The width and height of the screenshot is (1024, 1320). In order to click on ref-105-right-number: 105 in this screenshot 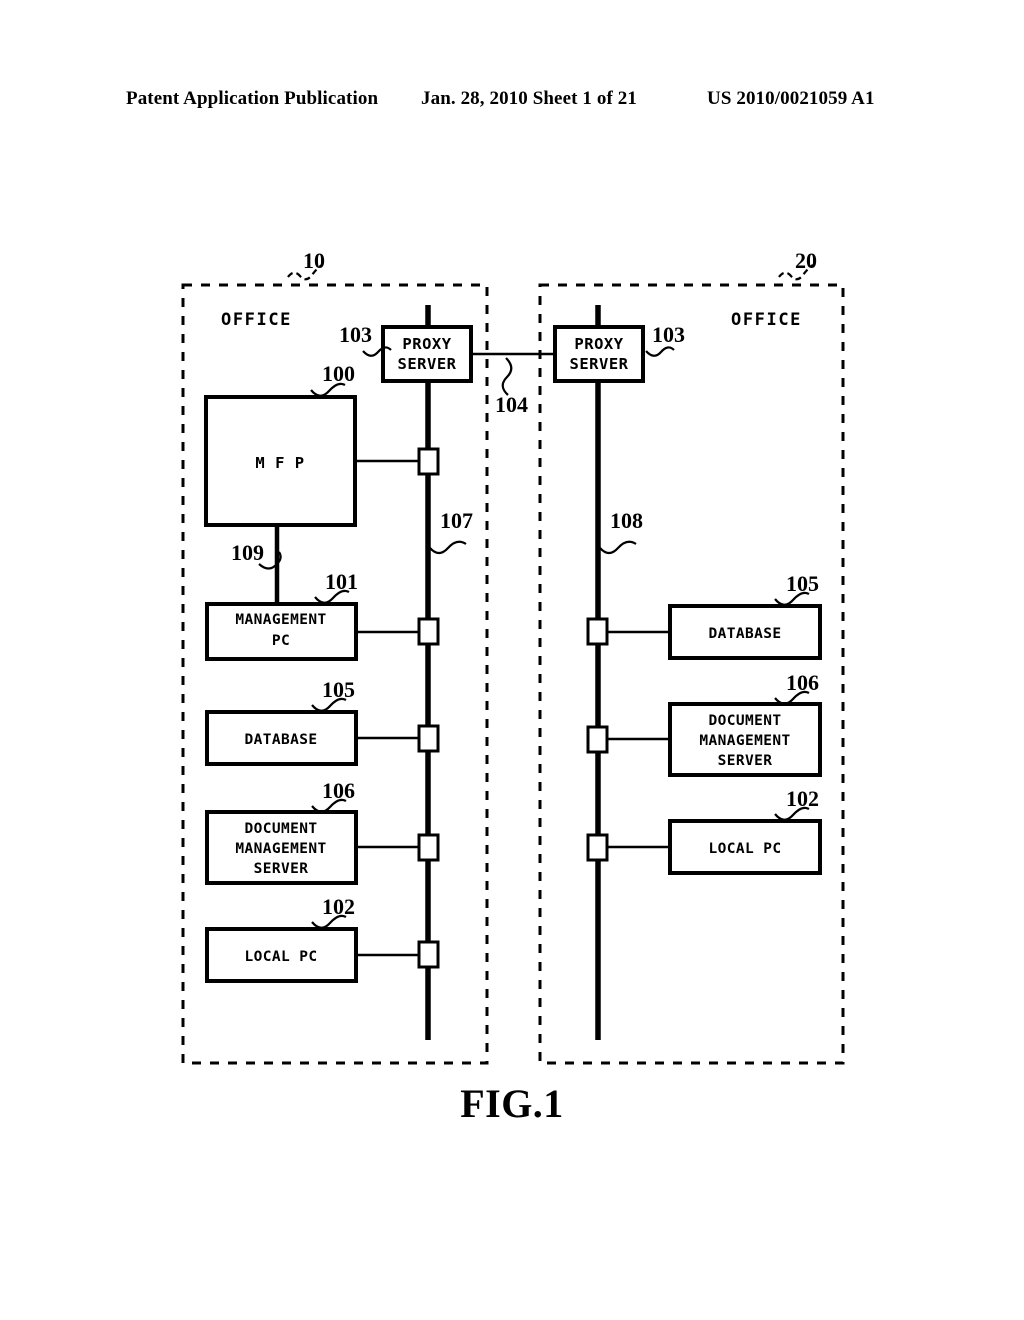, I will do `click(802, 583)`.